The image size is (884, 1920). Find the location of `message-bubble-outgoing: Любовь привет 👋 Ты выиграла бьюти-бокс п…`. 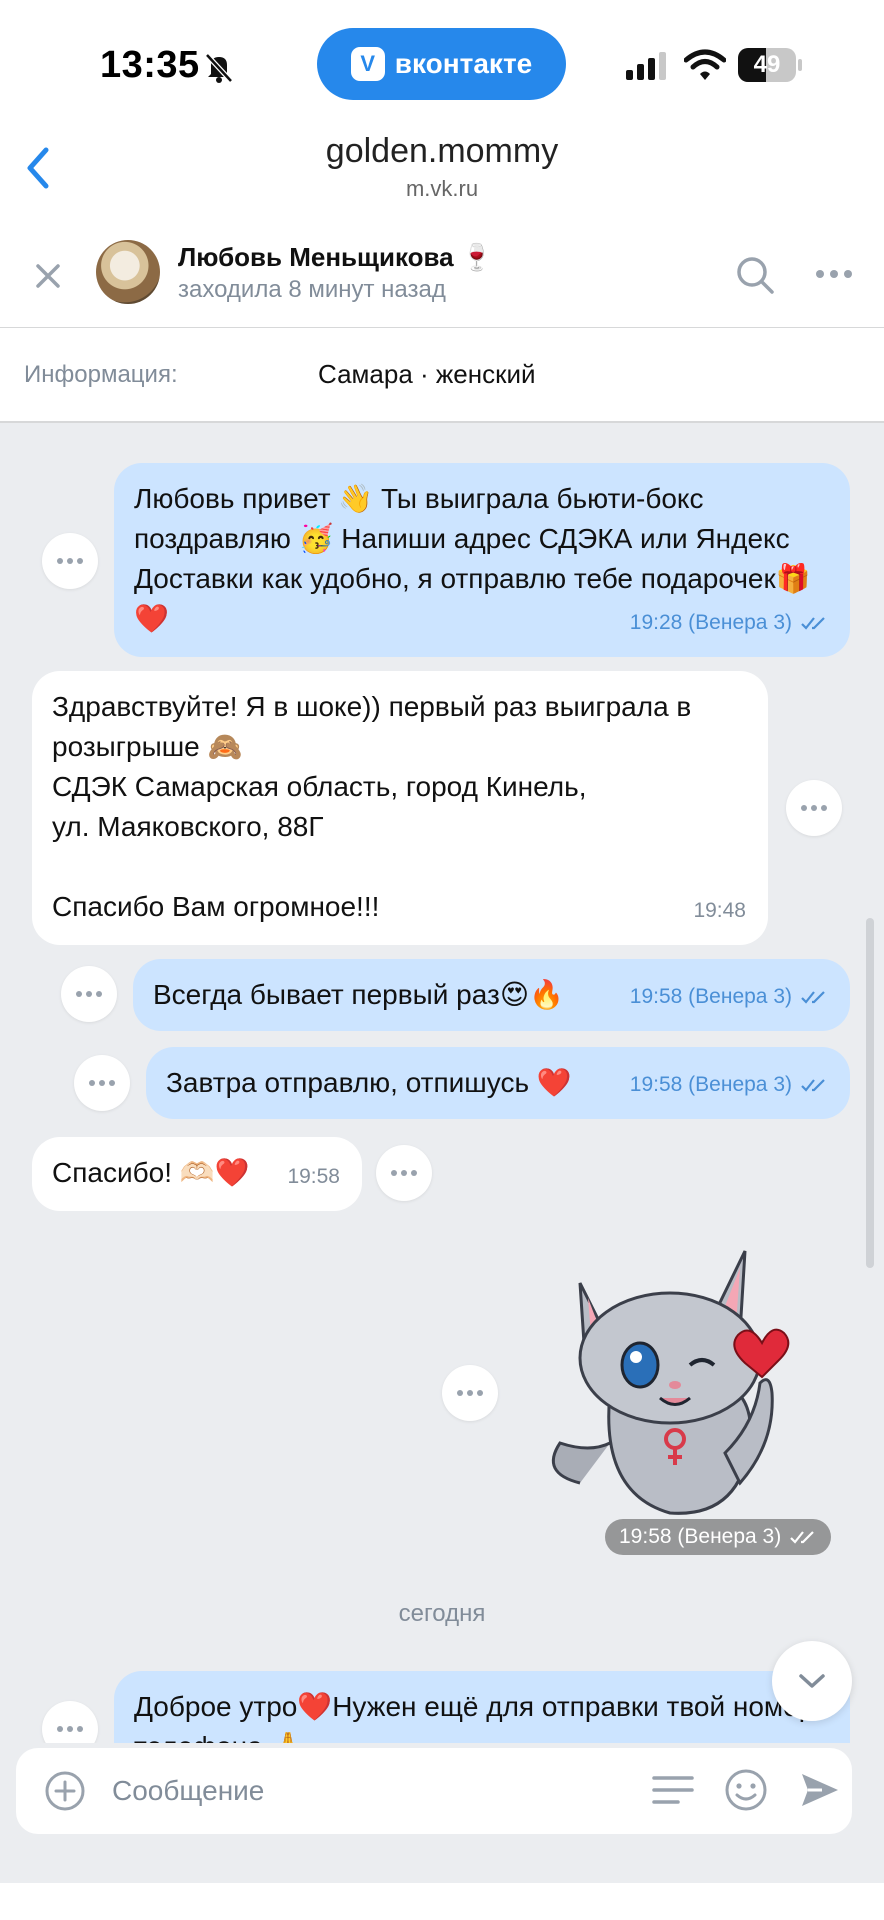

message-bubble-outgoing: Любовь привет 👋 Ты выиграла бьюти-бокс п… is located at coordinates (482, 560).